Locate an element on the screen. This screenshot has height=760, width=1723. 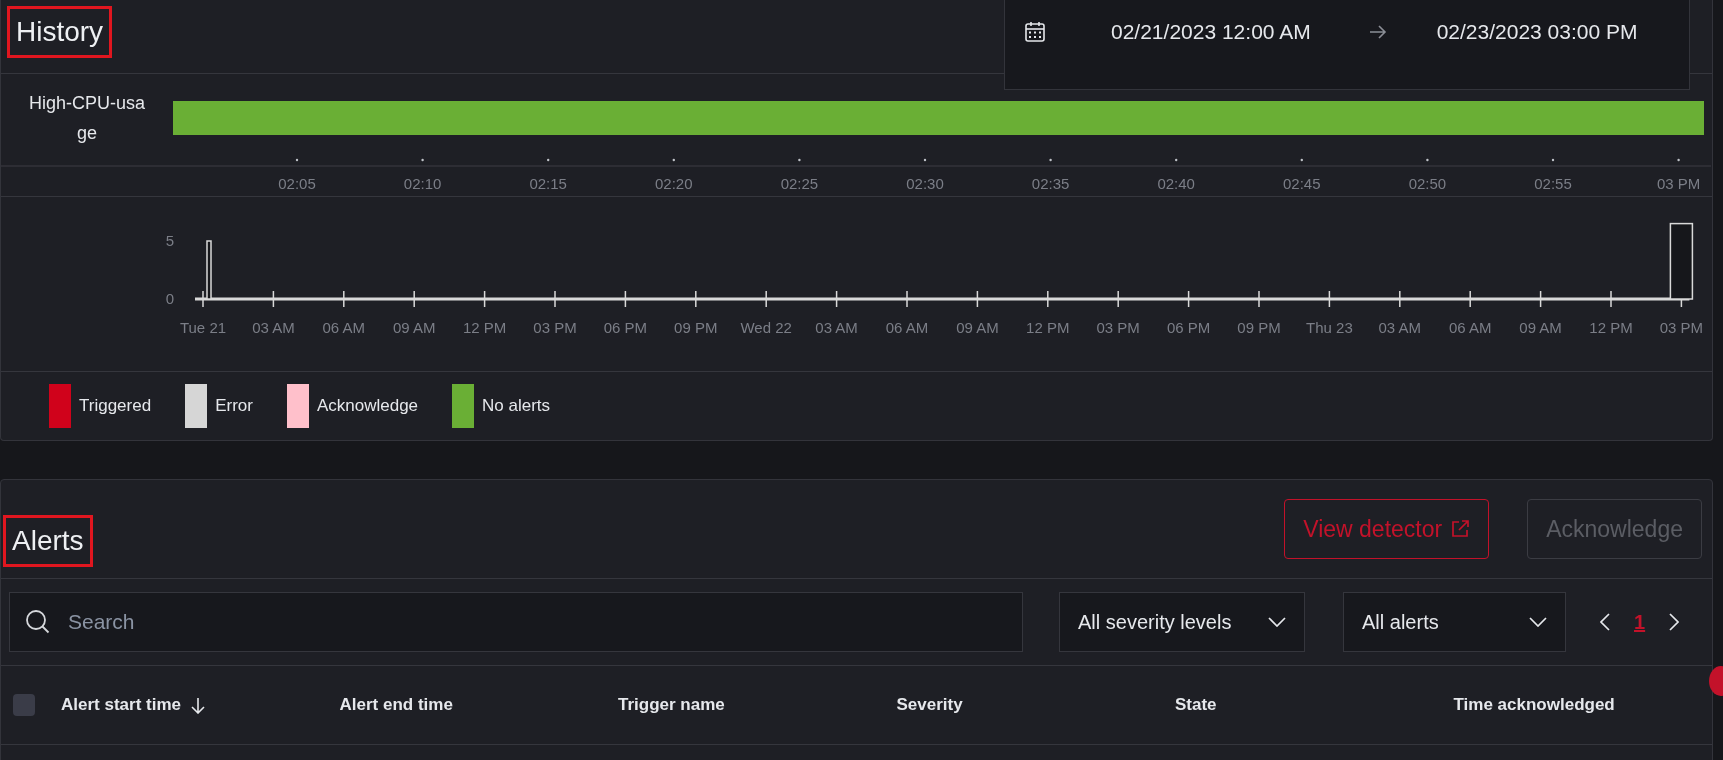
arrow-right-icon is located at coordinates (1377, 31).